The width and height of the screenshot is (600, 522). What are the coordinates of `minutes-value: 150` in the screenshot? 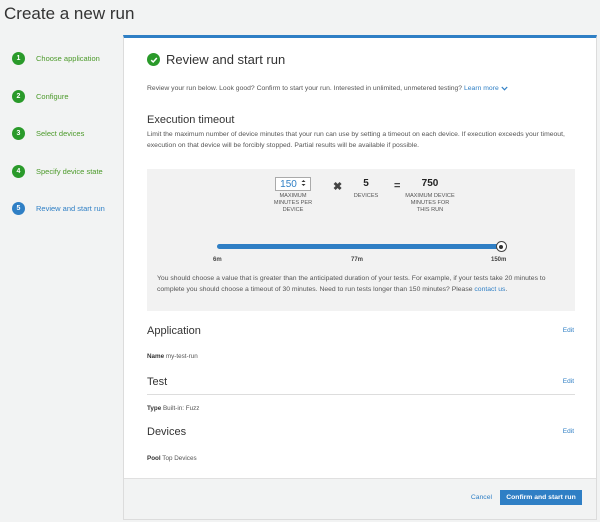 It's located at (288, 184).